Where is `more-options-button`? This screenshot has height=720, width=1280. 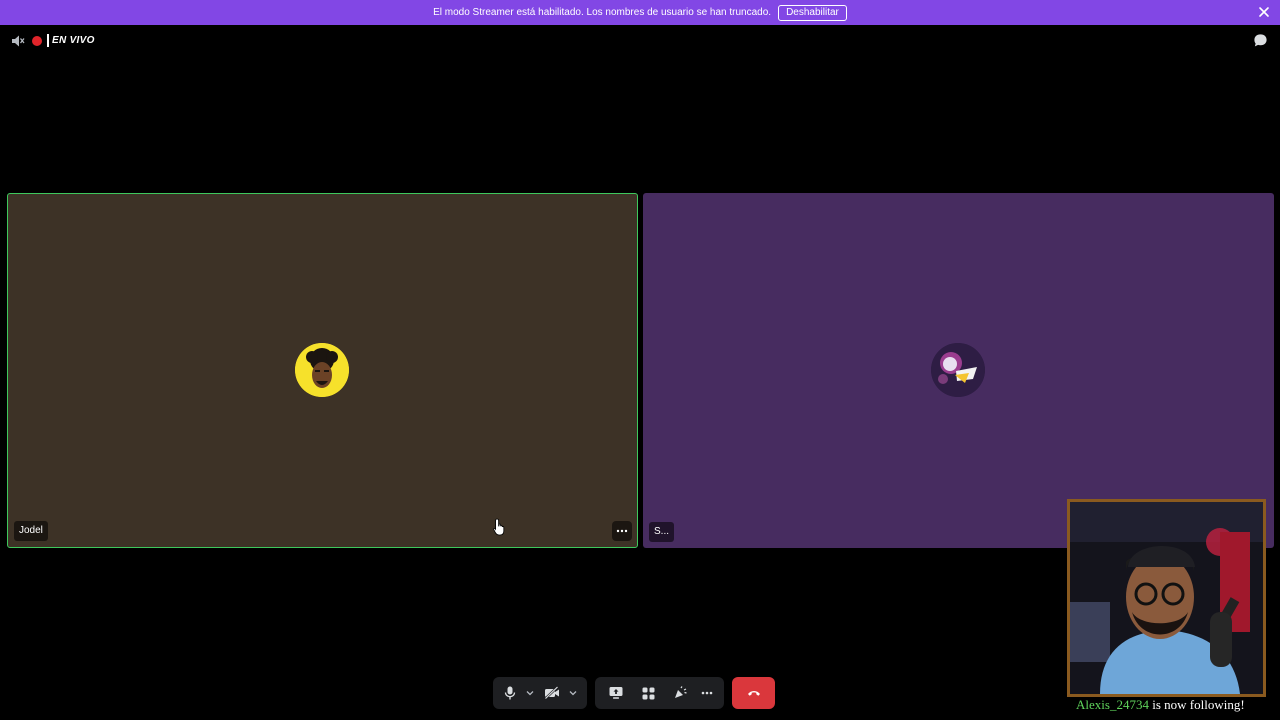
more-options-button is located at coordinates (706, 693).